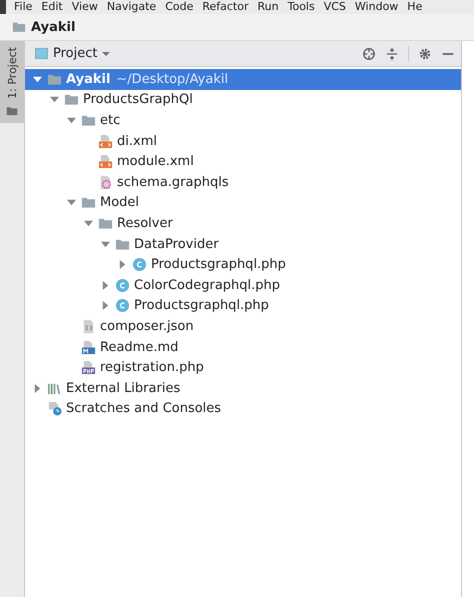 Image resolution: width=474 pixels, height=598 pixels. What do you see at coordinates (243, 347) in the screenshot?
I see `tree-row: Readme.md` at bounding box center [243, 347].